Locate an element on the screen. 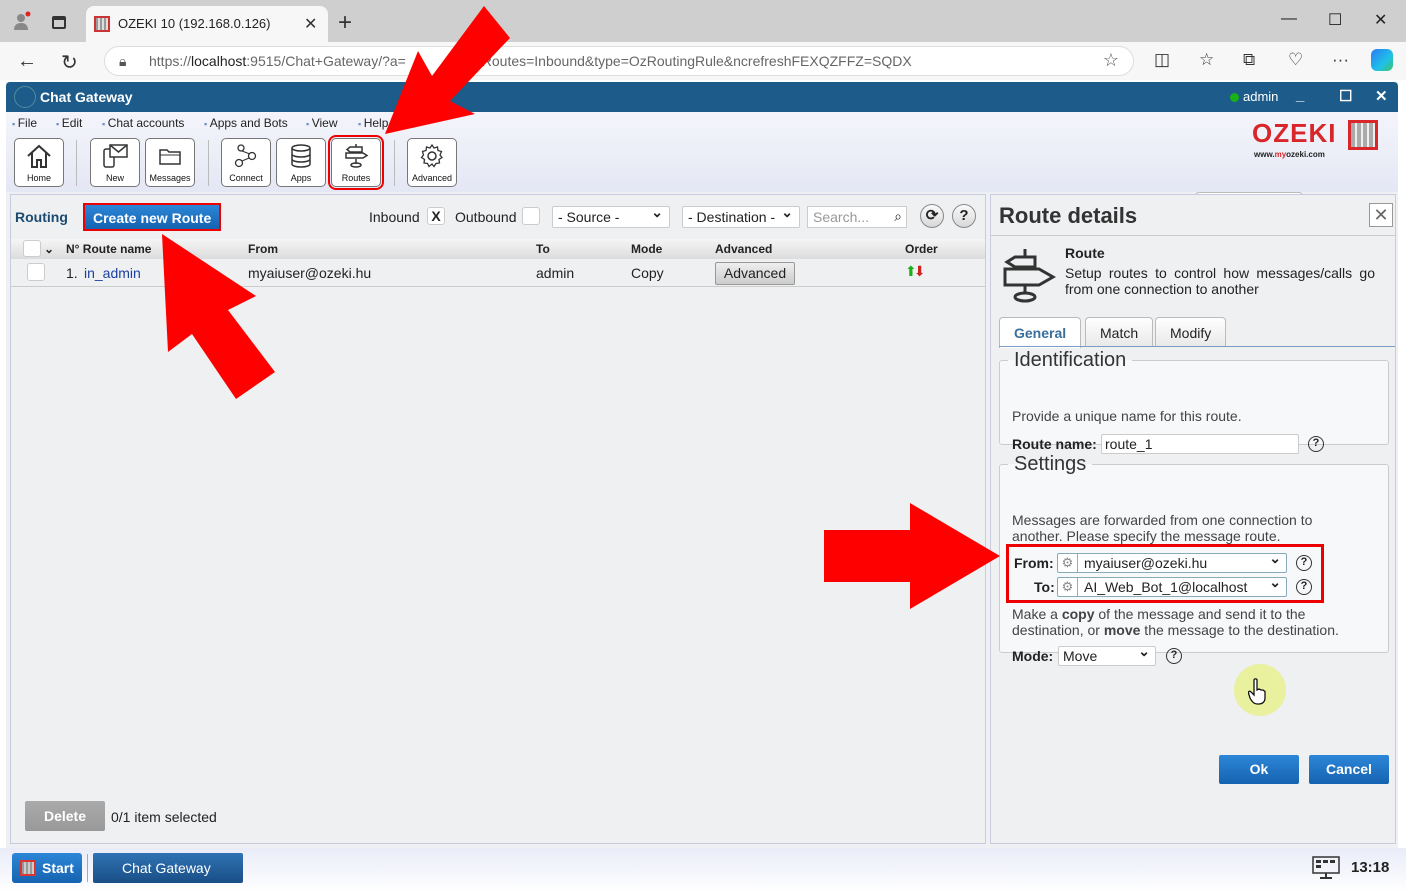 This screenshot has height=892, width=1406. profile-icon is located at coordinates (22, 21).